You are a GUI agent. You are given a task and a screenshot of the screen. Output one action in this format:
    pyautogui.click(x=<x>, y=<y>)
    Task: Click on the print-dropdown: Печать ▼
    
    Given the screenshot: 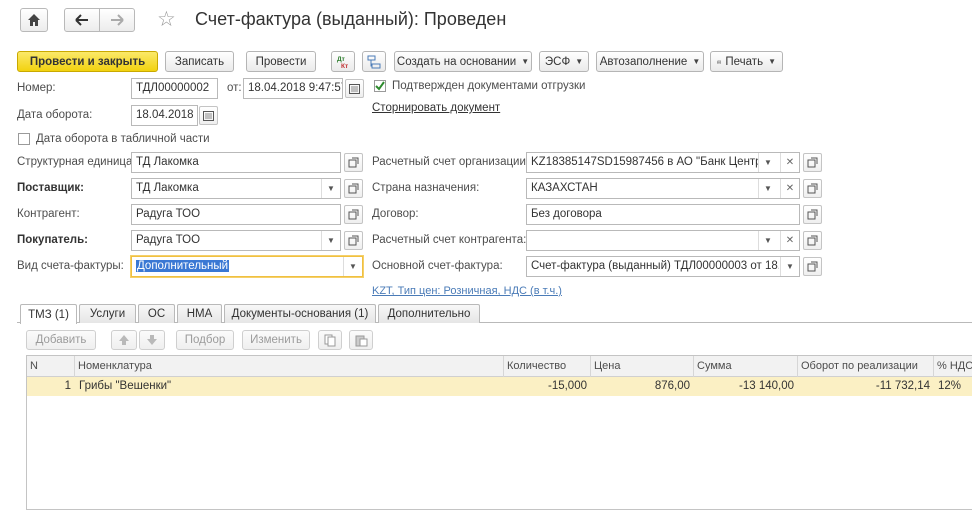 What is the action you would take?
    pyautogui.click(x=746, y=61)
    